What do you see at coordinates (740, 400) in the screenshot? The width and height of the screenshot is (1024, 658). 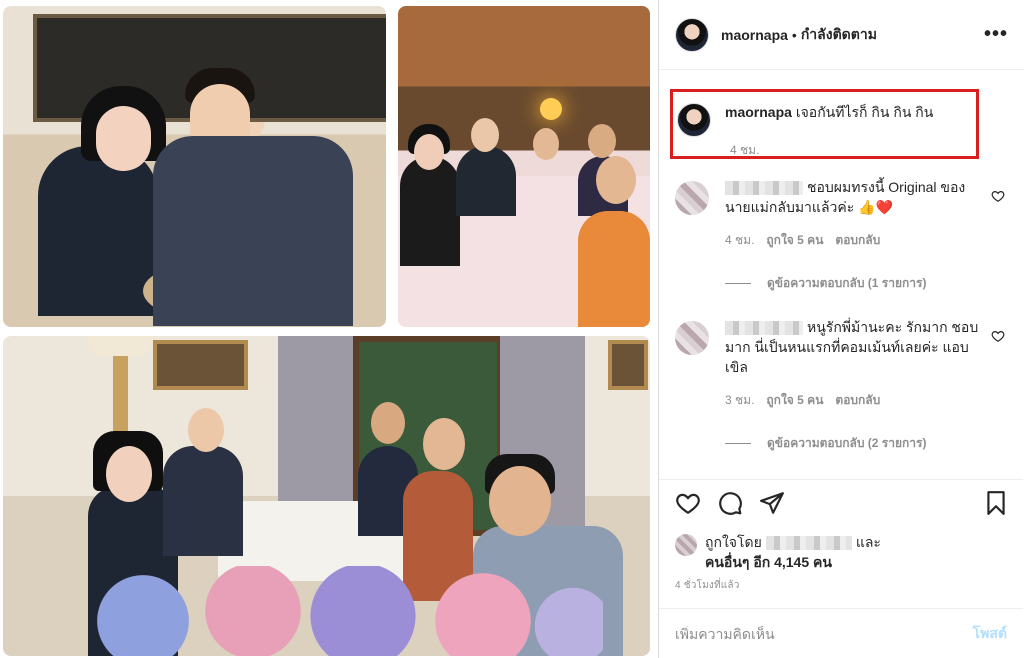 I see `comment-timestamp: 3 ชม.` at bounding box center [740, 400].